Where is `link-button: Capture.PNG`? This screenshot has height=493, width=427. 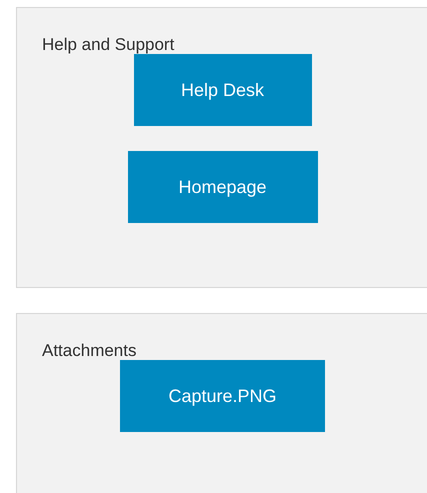
link-button: Capture.PNG is located at coordinates (222, 396).